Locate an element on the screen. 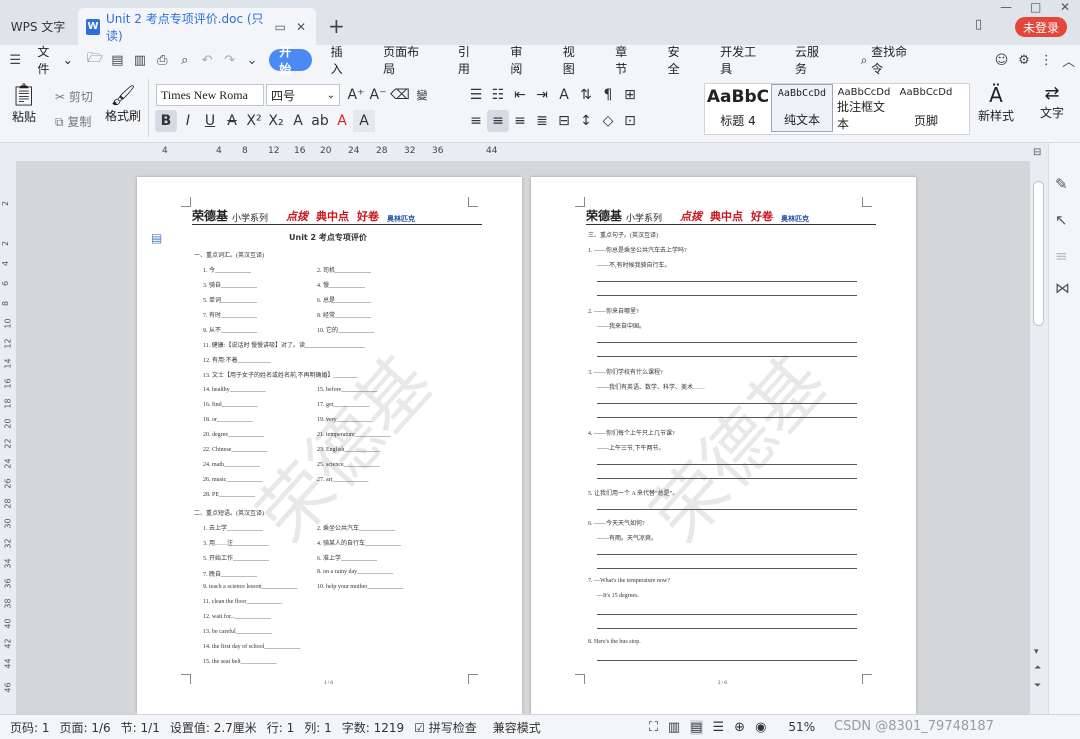  settings-icon: ⚙ is located at coordinates (1024, 60).